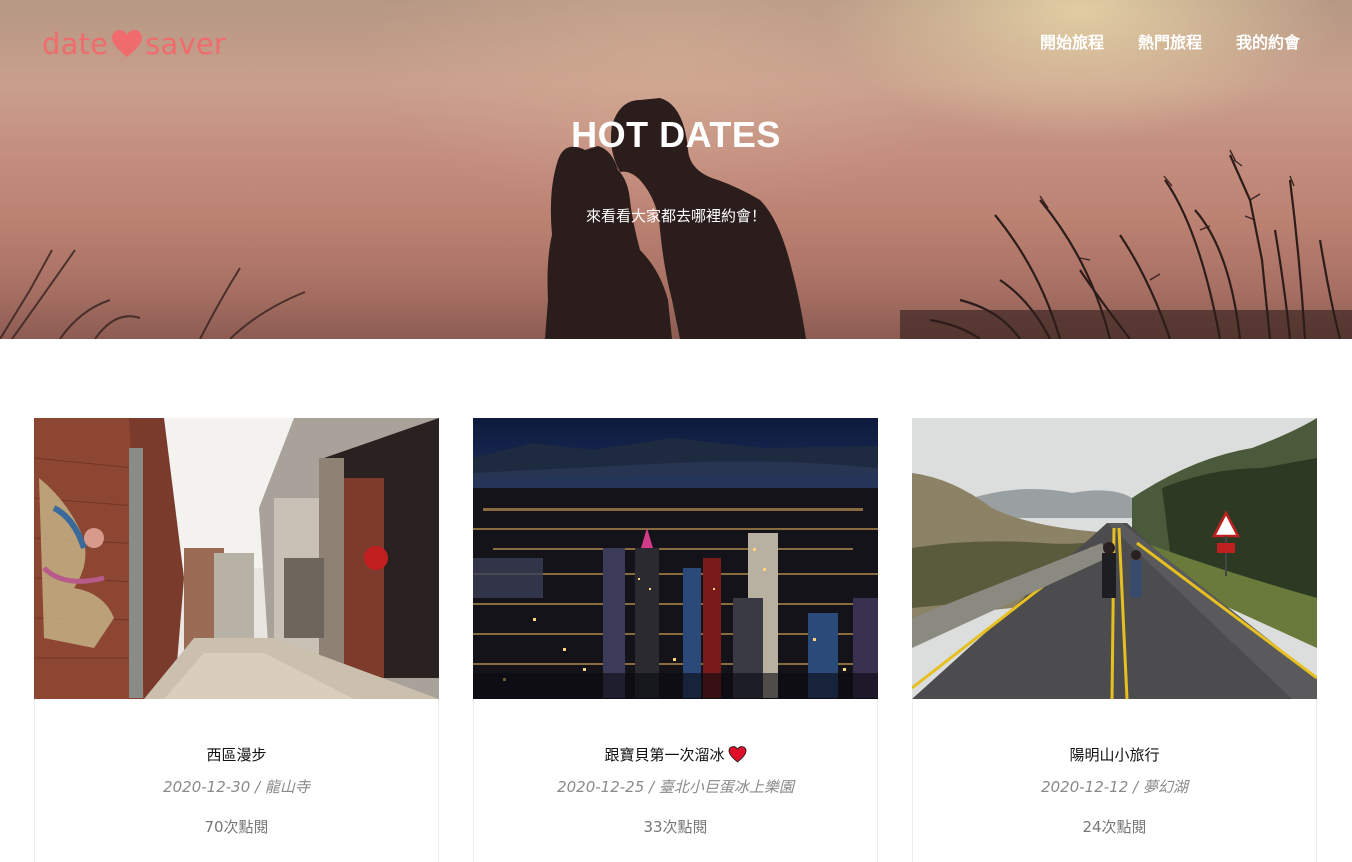 This screenshot has height=862, width=1352. I want to click on card-title-text: 西區漫步, so click(236, 755).